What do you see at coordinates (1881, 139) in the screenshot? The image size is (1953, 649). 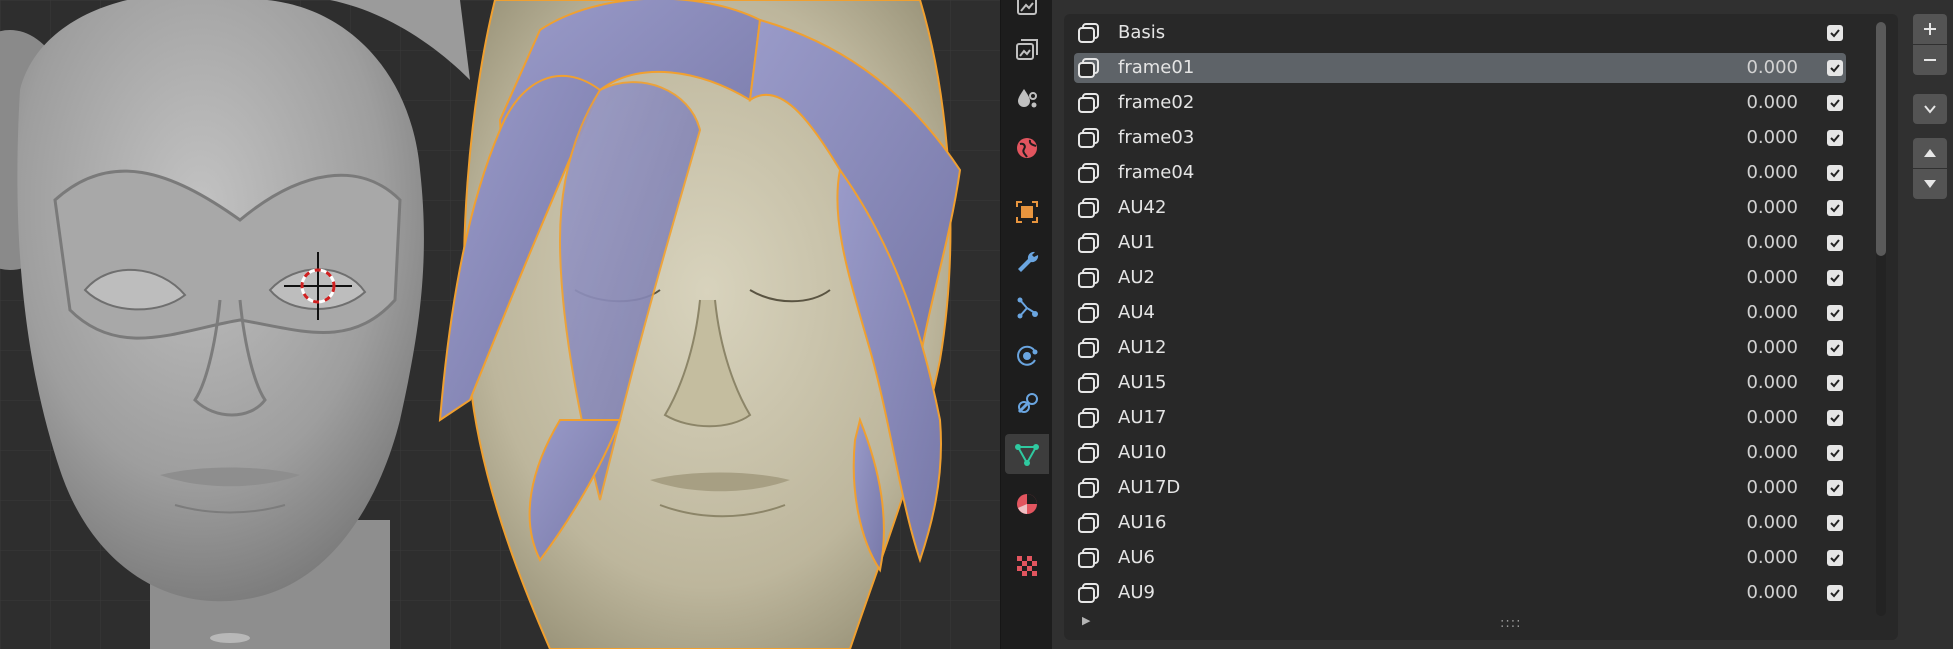 I see `list-scrollbar-thumb` at bounding box center [1881, 139].